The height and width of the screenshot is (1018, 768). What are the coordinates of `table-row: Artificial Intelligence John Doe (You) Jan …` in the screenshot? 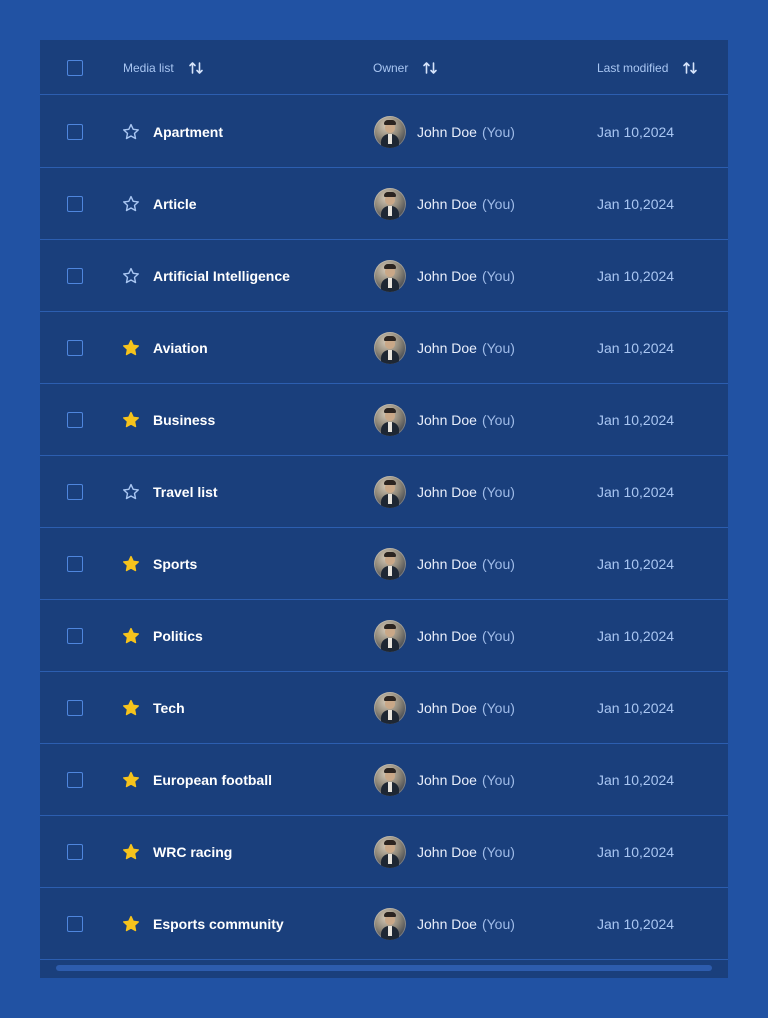 It's located at (384, 276).